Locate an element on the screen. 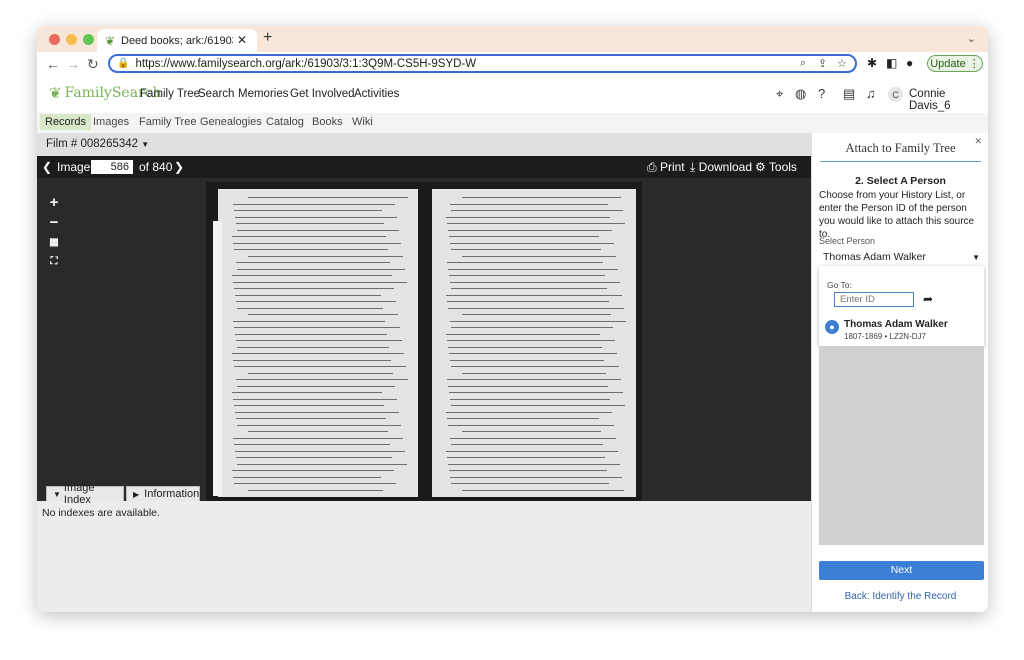 This screenshot has width=1024, height=660. zoom-out-icon: − is located at coordinates (54, 223).